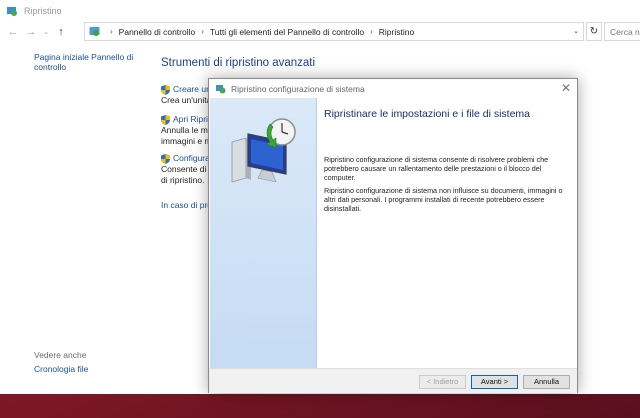  I want to click on back-button: < Indietro, so click(442, 382).